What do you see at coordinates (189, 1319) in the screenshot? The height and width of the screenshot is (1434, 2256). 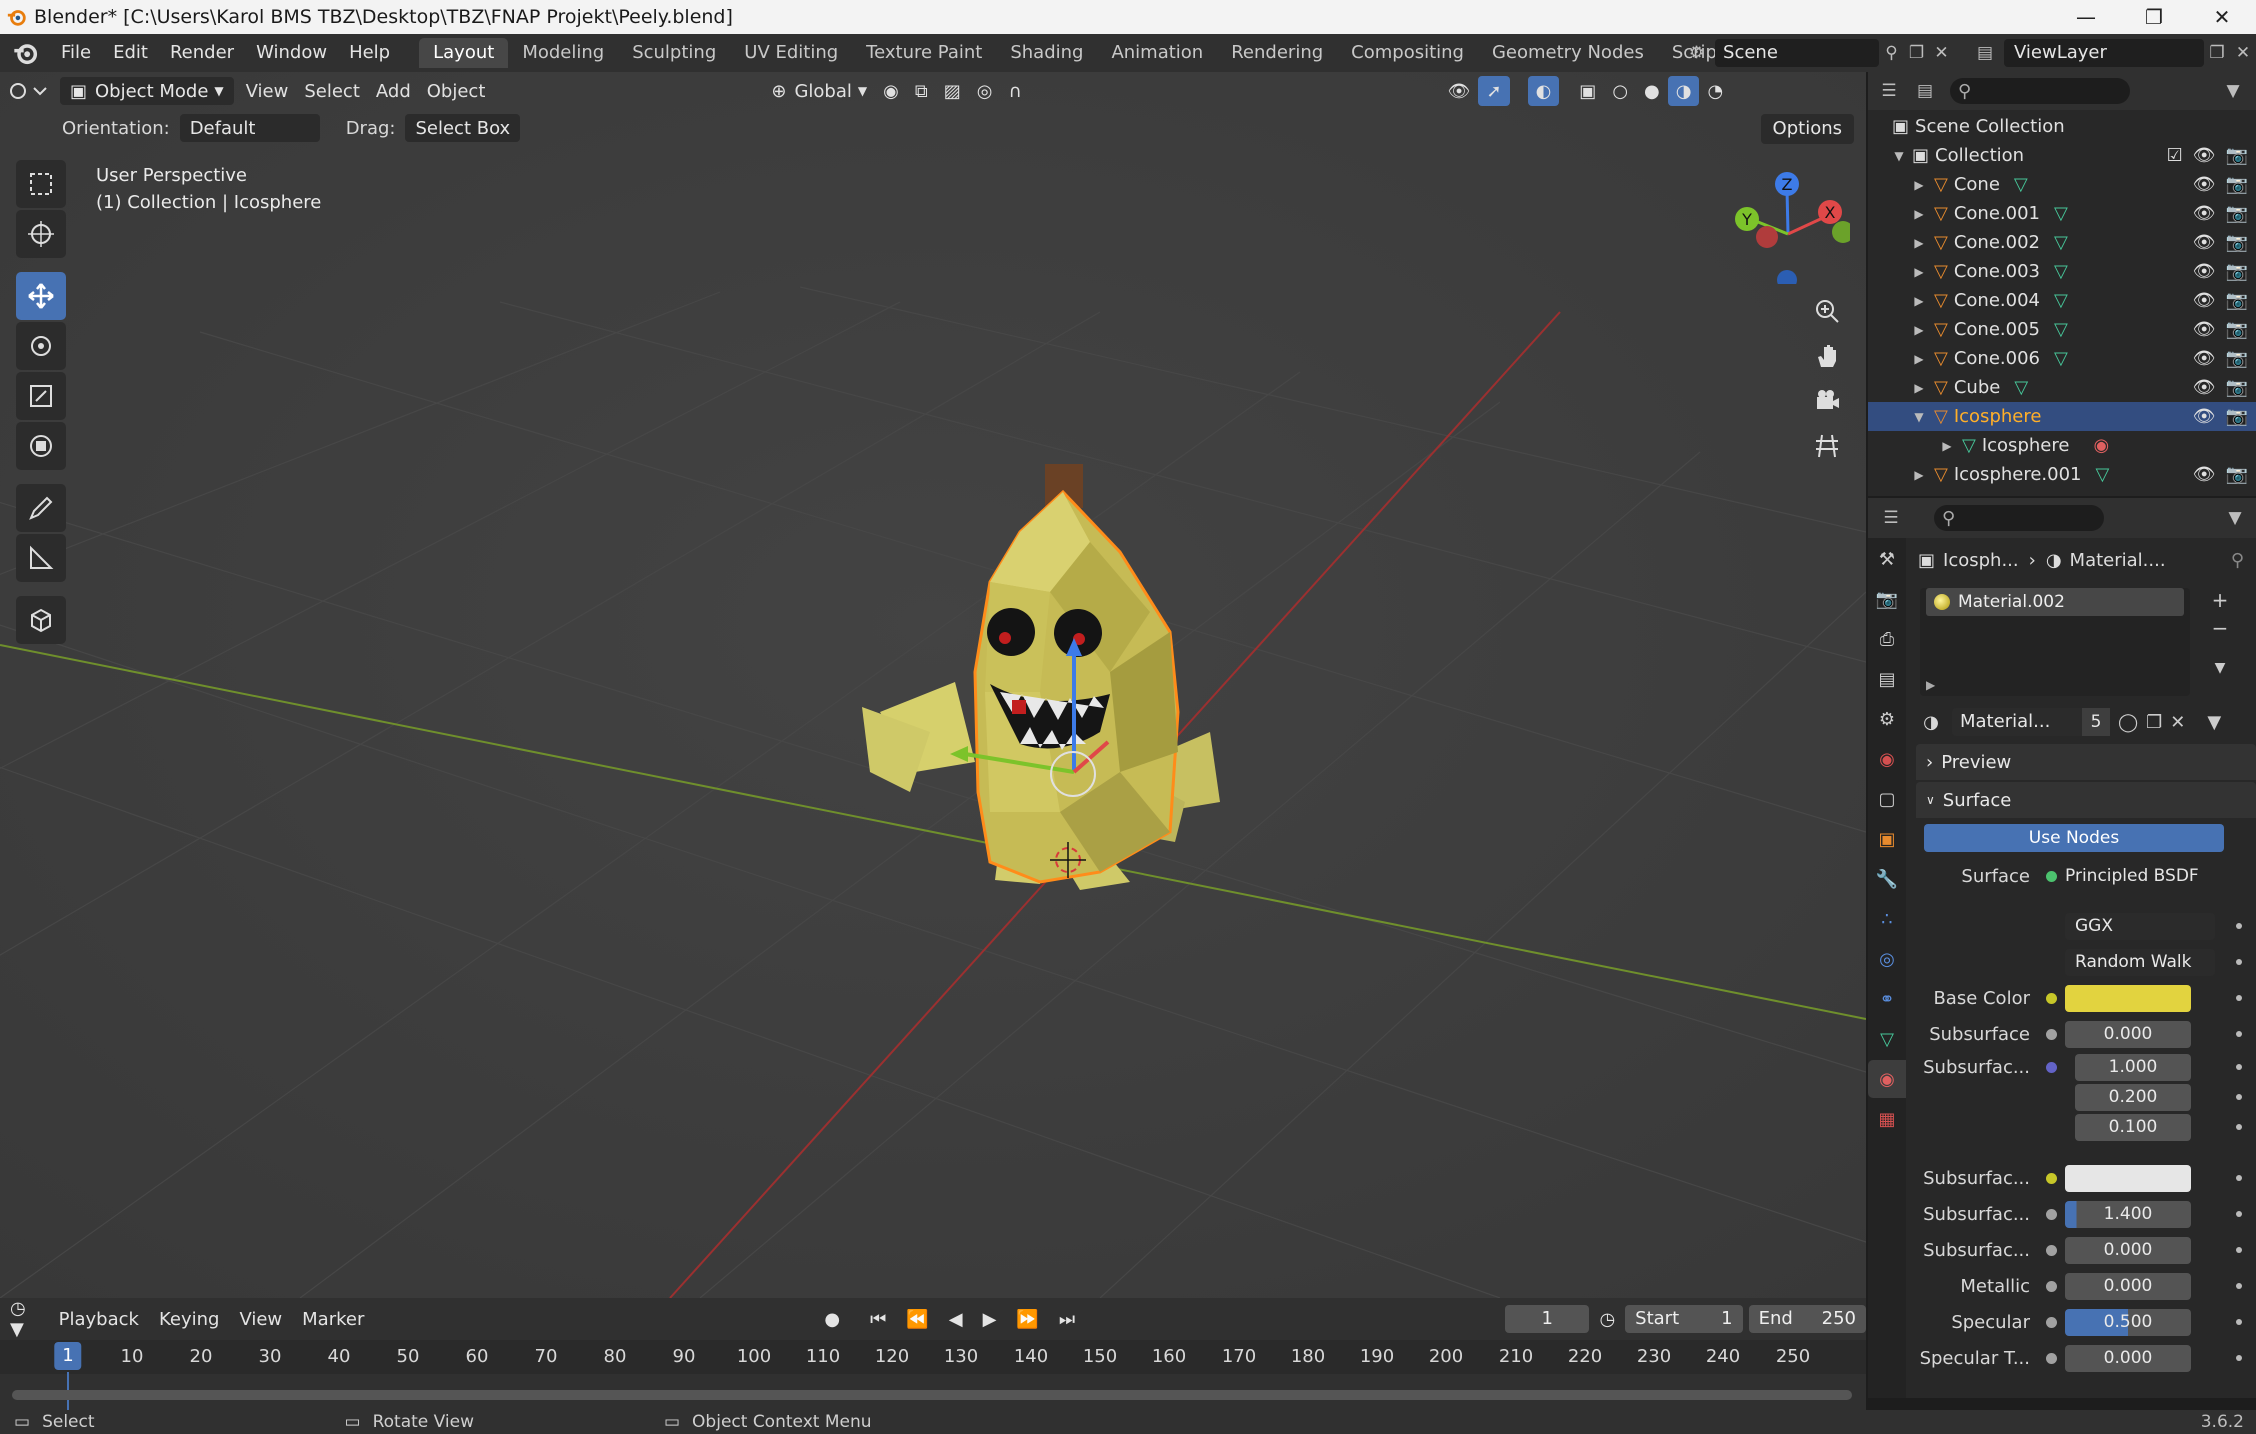 I see `timeline-menu-keying: Keying` at bounding box center [189, 1319].